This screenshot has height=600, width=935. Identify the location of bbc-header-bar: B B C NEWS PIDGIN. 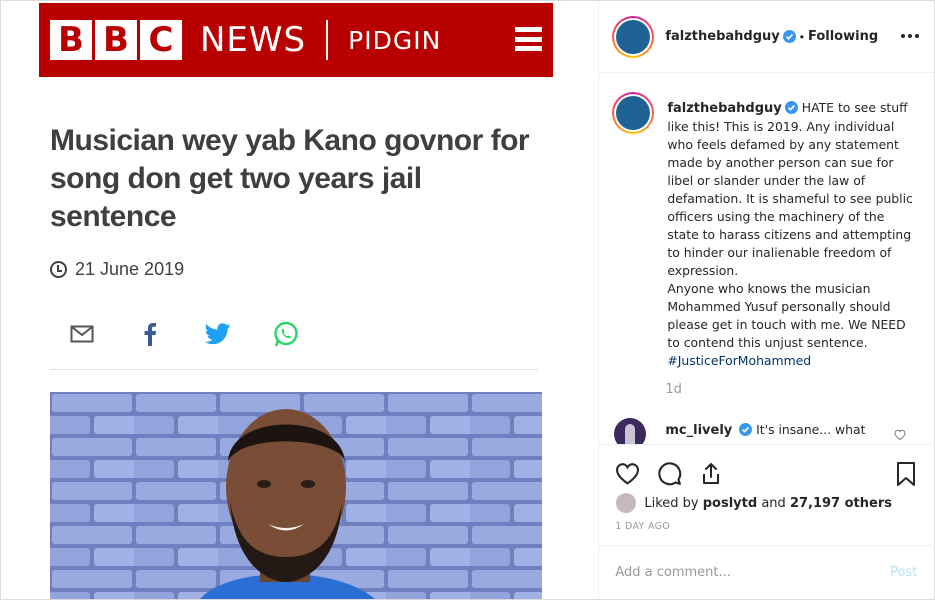
(296, 40).